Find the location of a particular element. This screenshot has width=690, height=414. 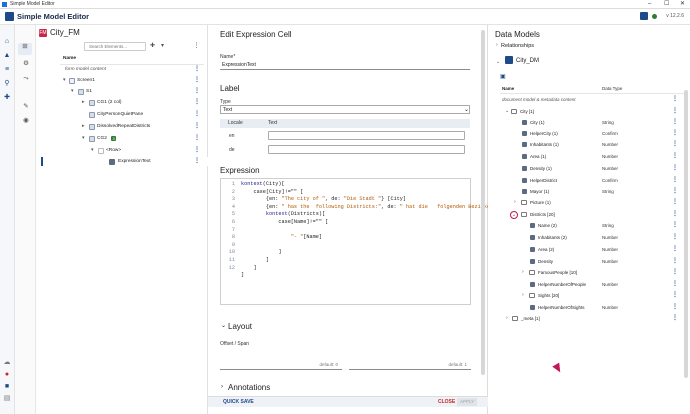

search-icon: ⚲ is located at coordinates (7, 84).